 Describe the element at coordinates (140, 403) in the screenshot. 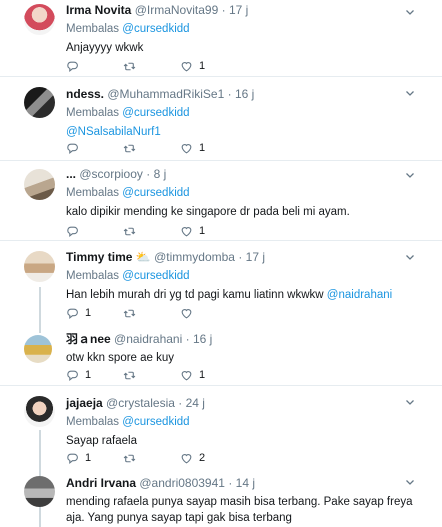

I see `handle: @crystalesia` at that location.